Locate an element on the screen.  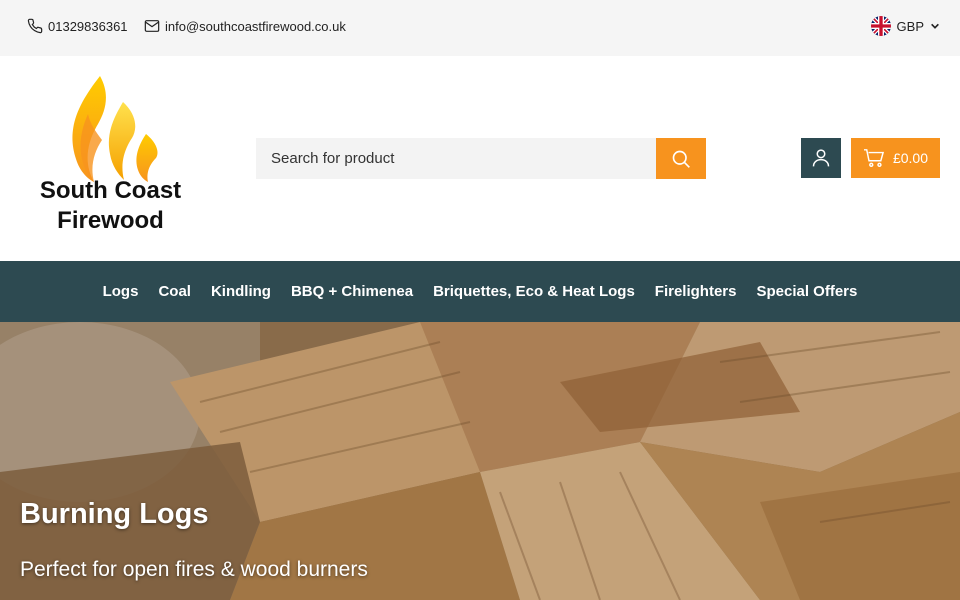
account-button is located at coordinates (821, 158).